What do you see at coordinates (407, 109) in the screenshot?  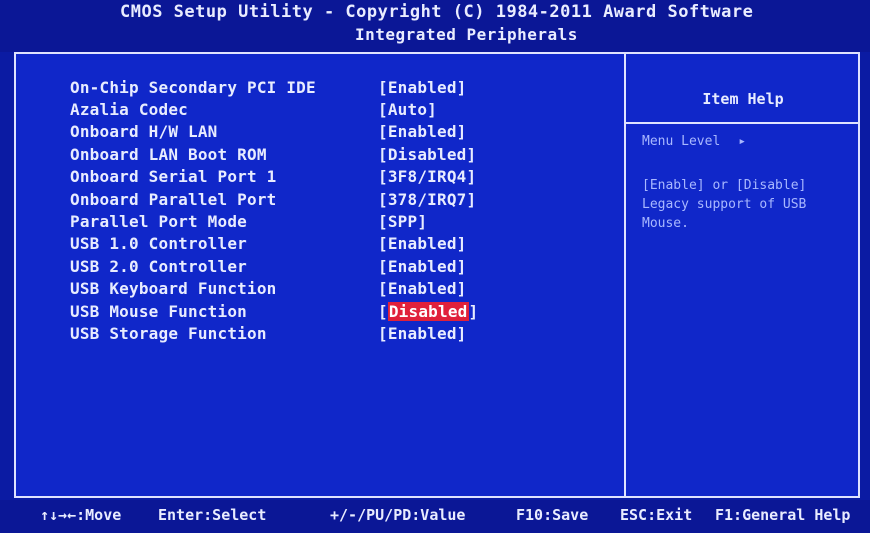 I see `setting-value: [Auto]` at bounding box center [407, 109].